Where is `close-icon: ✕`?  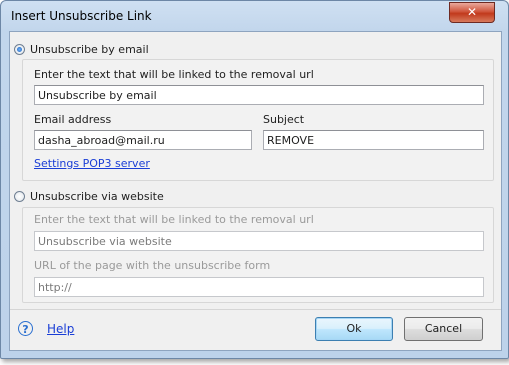 close-icon: ✕ is located at coordinates (472, 12).